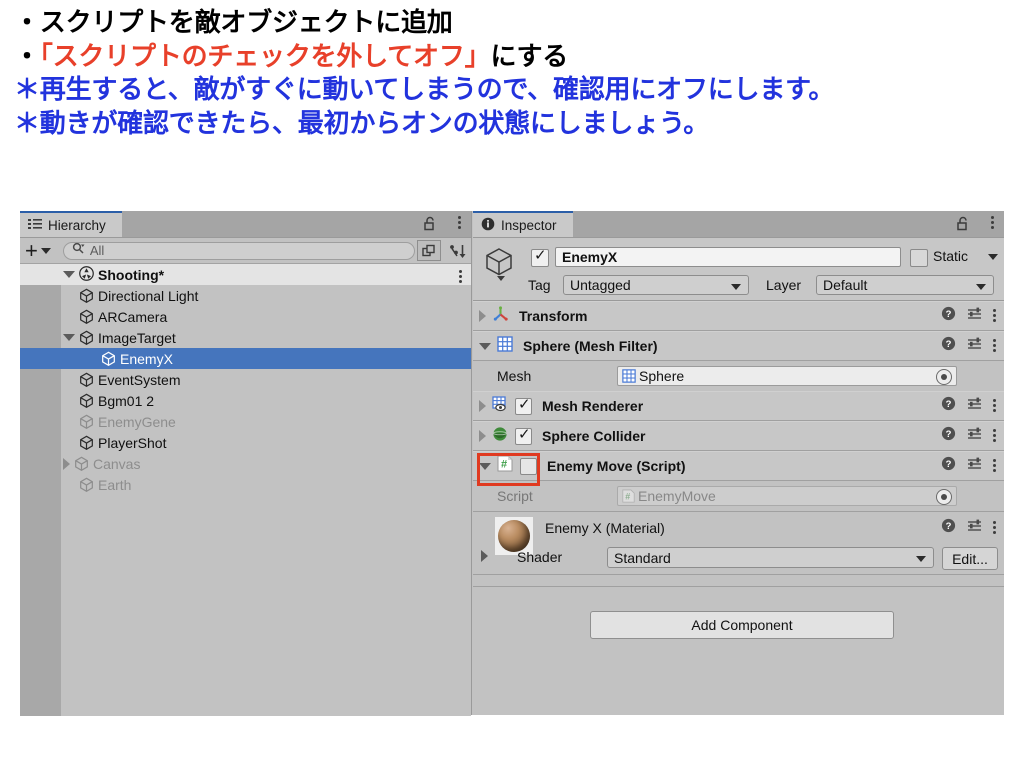 The width and height of the screenshot is (1024, 768). Describe the element at coordinates (992, 223) in the screenshot. I see `inspector-kebab-menu-icon` at that location.